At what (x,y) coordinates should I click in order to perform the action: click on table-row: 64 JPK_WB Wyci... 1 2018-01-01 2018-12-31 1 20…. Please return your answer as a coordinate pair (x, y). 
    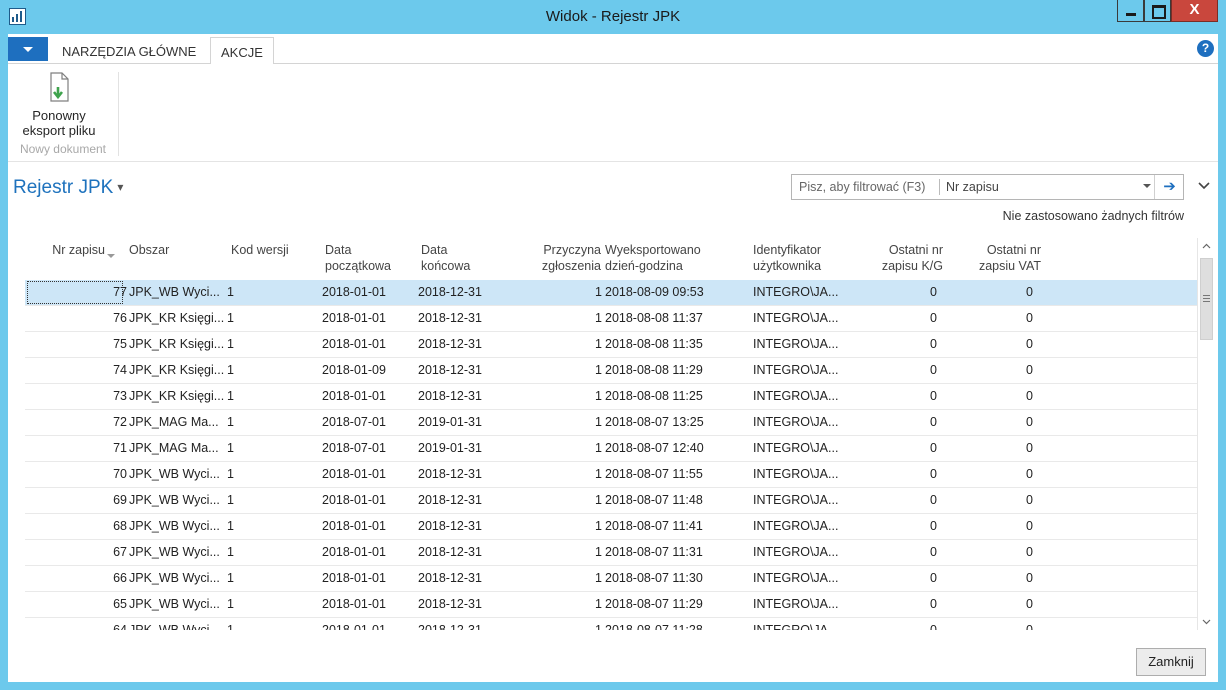
    Looking at the image, I should click on (611, 624).